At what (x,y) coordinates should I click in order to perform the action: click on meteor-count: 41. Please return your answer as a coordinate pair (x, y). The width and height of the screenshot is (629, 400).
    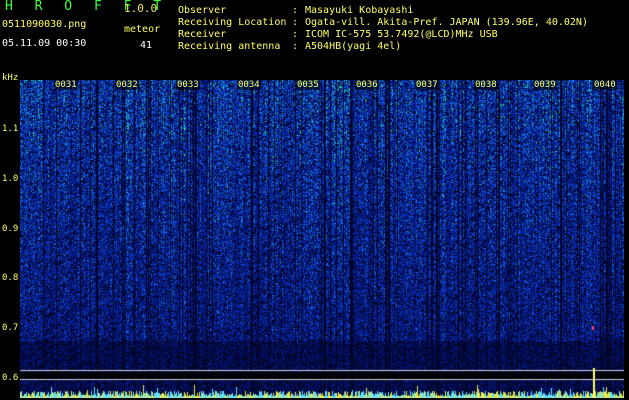
    Looking at the image, I should click on (146, 45).